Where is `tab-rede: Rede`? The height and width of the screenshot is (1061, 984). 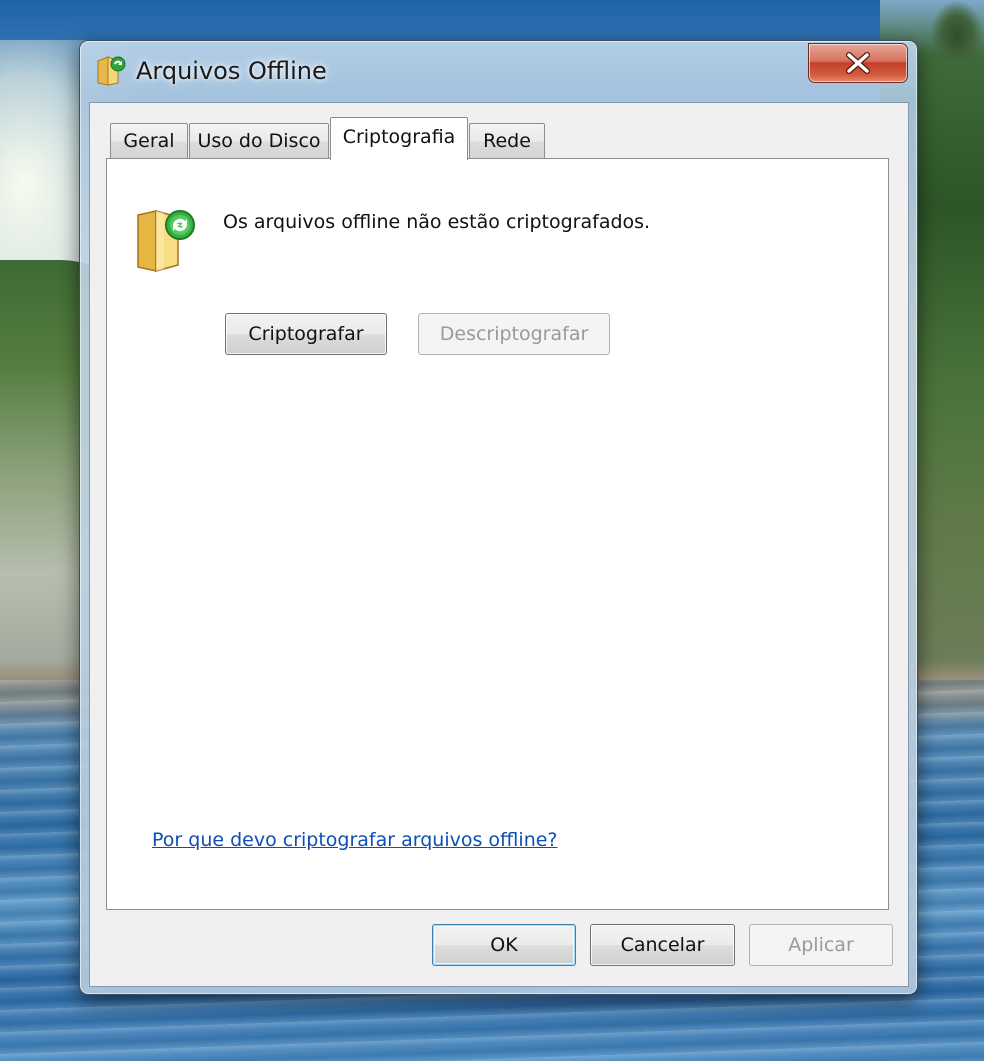
tab-rede: Rede is located at coordinates (507, 141).